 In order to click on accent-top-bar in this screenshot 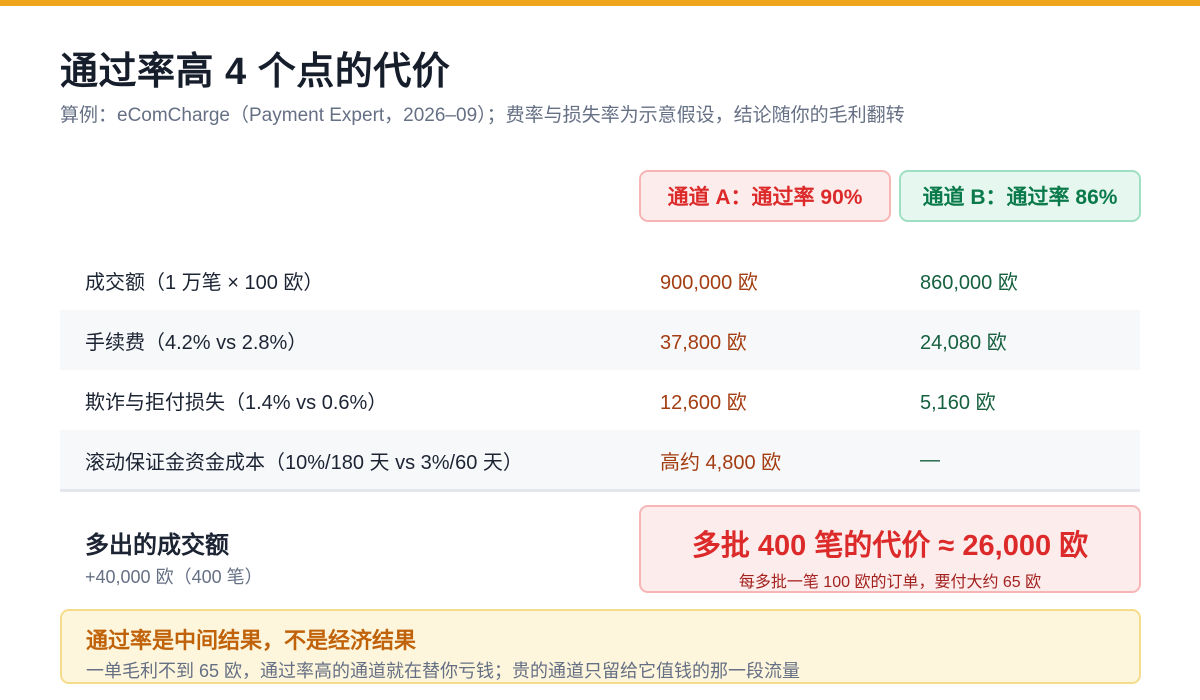, I will do `click(600, 3)`.